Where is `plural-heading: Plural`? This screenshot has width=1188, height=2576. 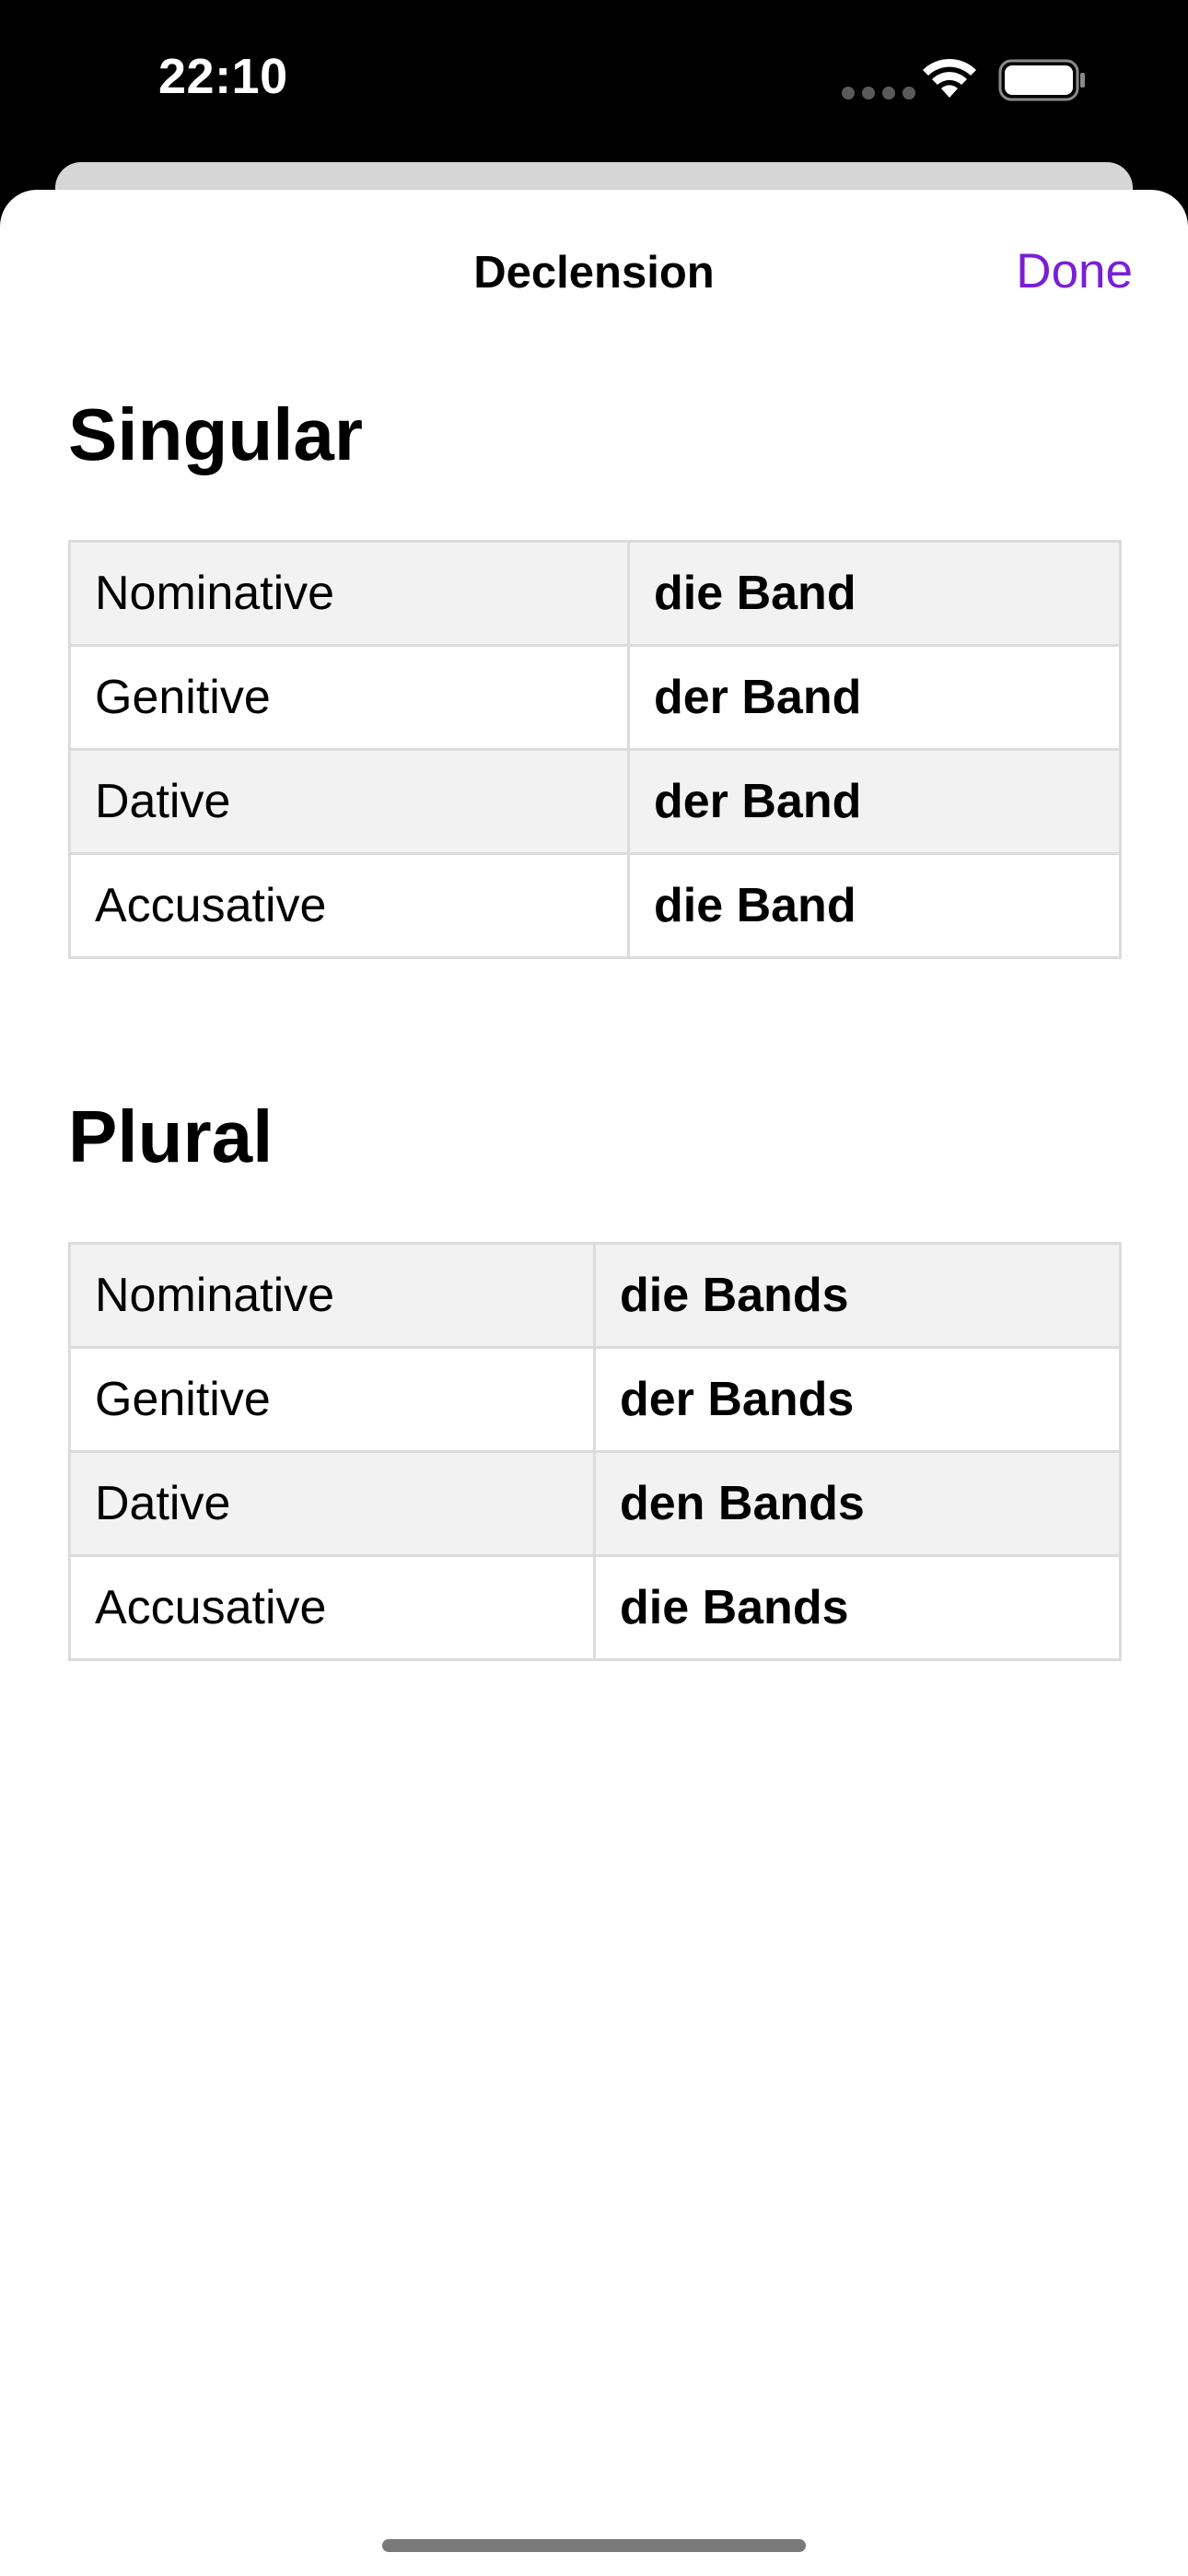
plural-heading: Plural is located at coordinates (171, 1136).